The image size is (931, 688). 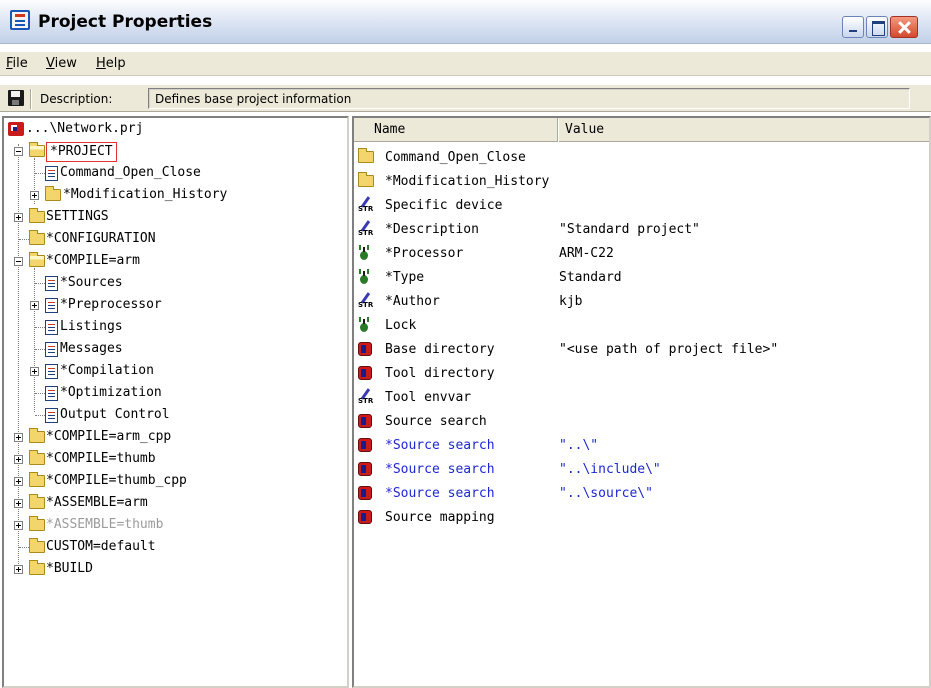 I want to click on menu-view: View, so click(x=61, y=63).